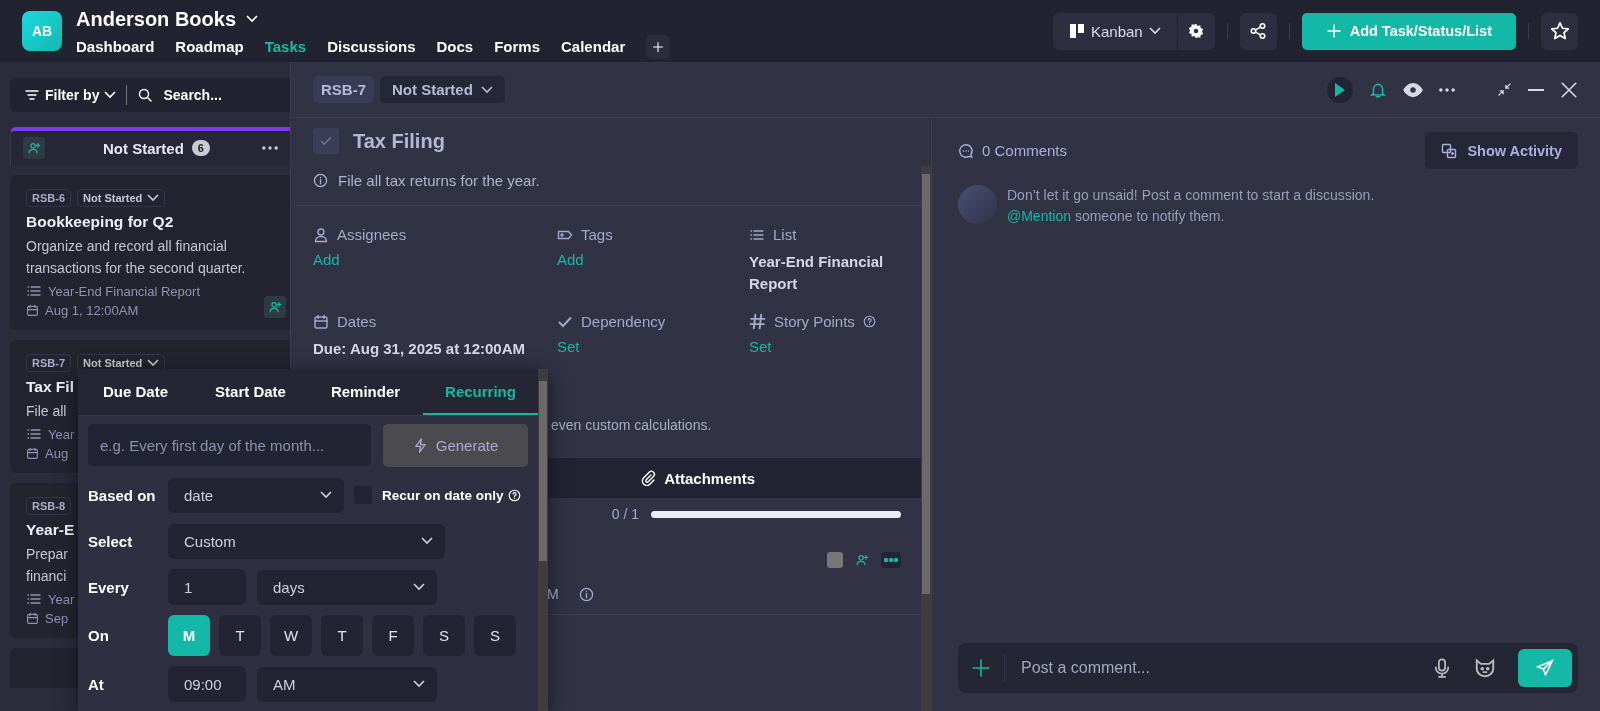 This screenshot has height=711, width=1600. What do you see at coordinates (285, 46) in the screenshot?
I see `nav-tab: Tasks` at bounding box center [285, 46].